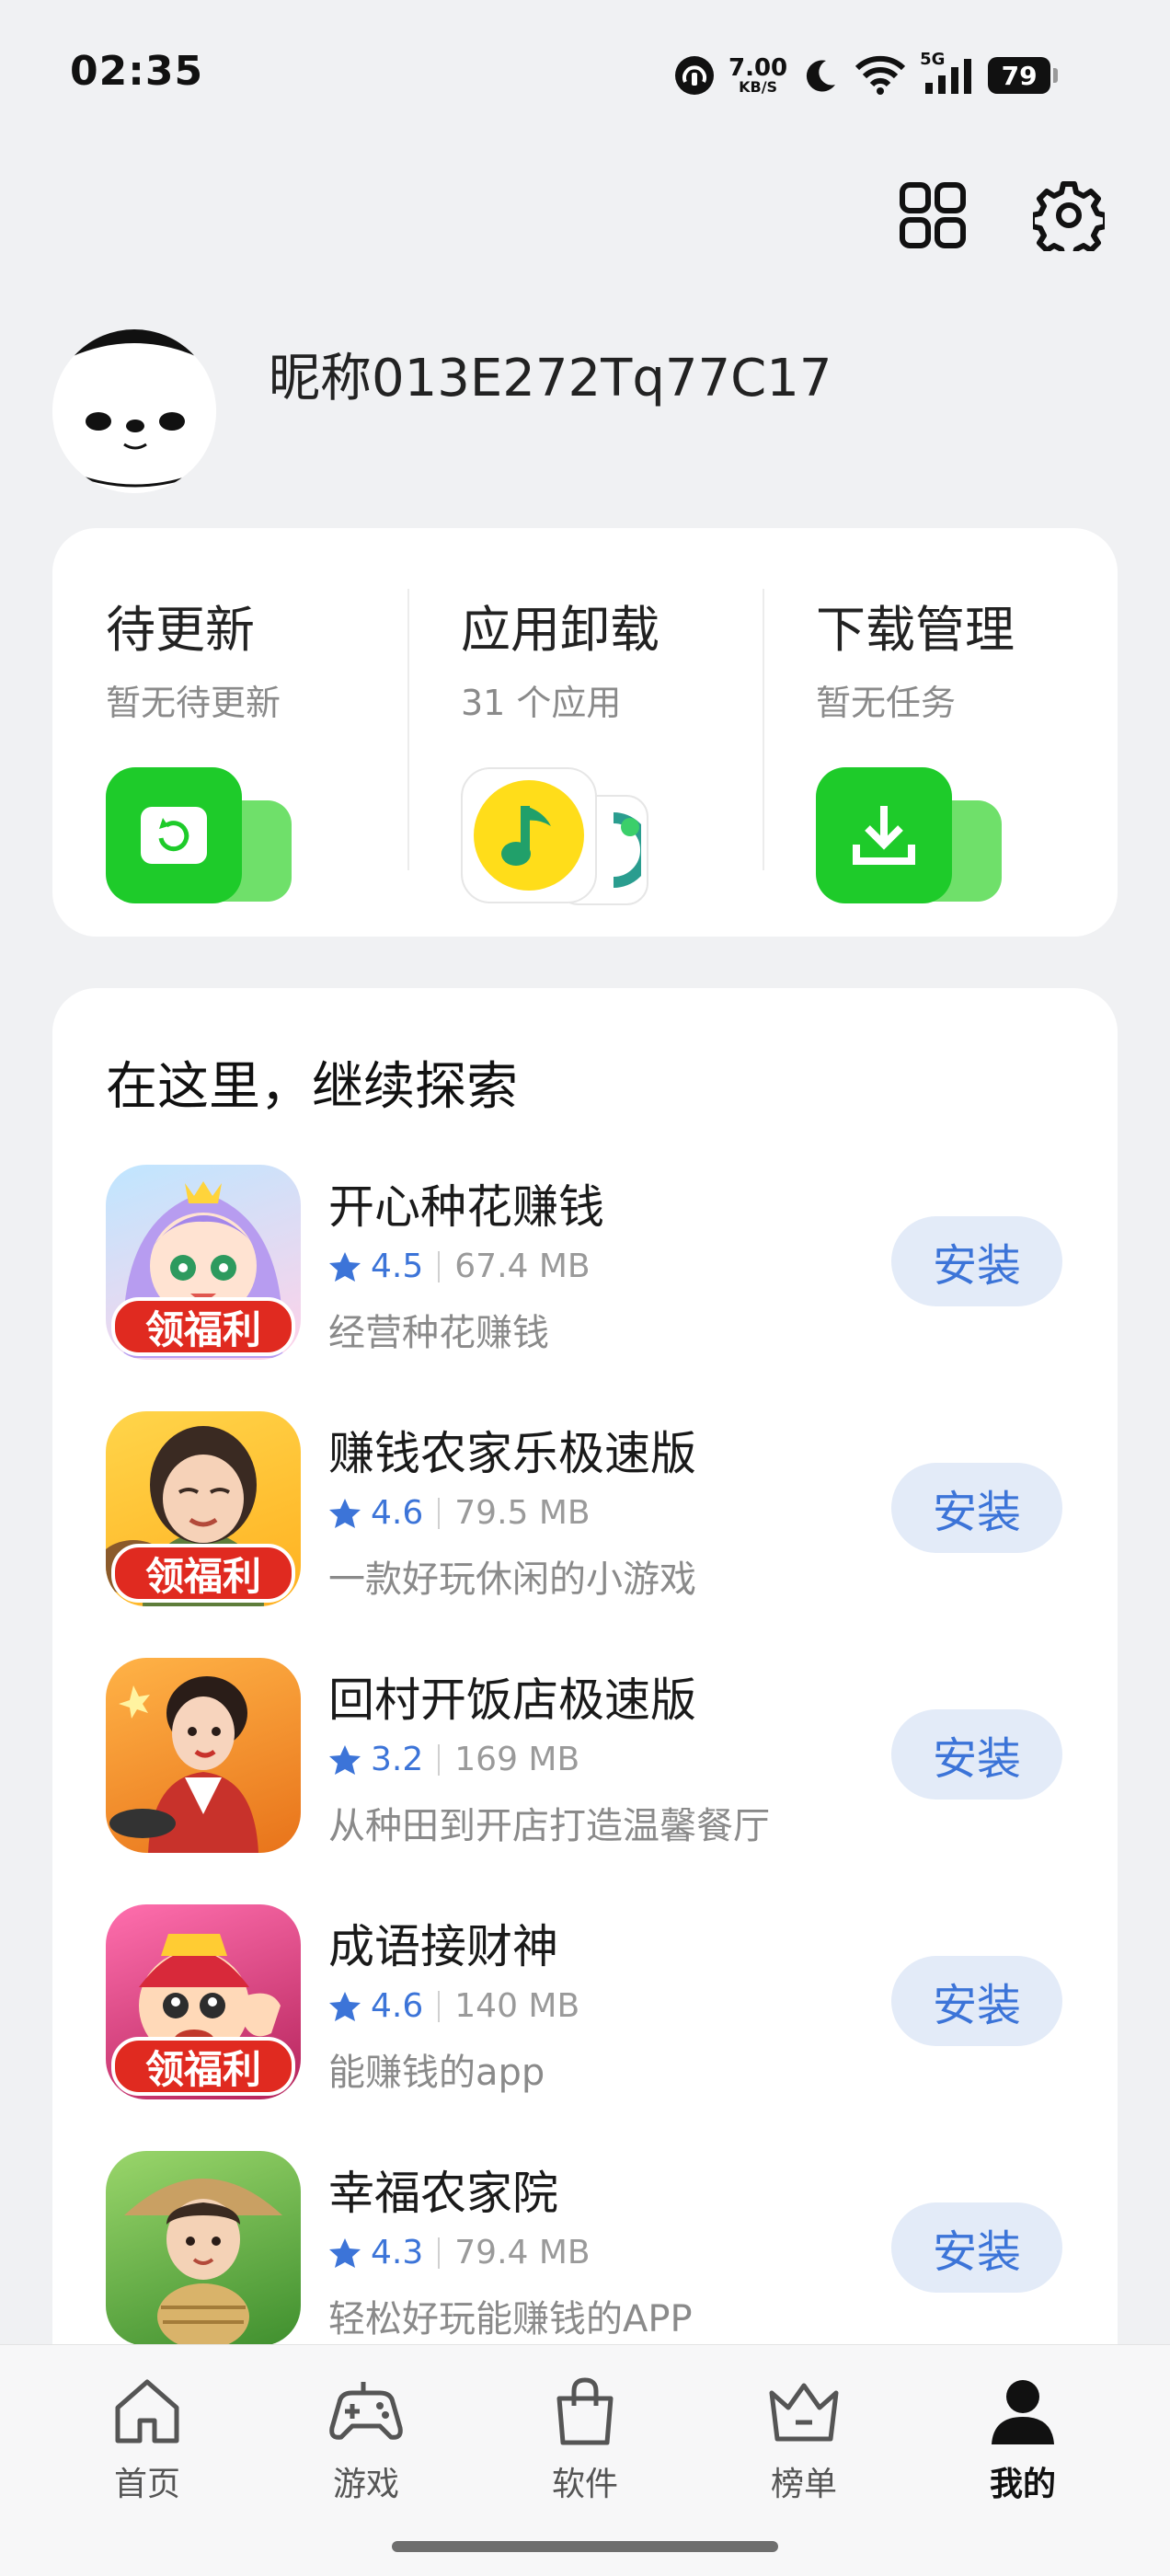 The width and height of the screenshot is (1170, 2576). I want to click on app-description: 轻松好玩能赚钱的APP, so click(510, 2319).